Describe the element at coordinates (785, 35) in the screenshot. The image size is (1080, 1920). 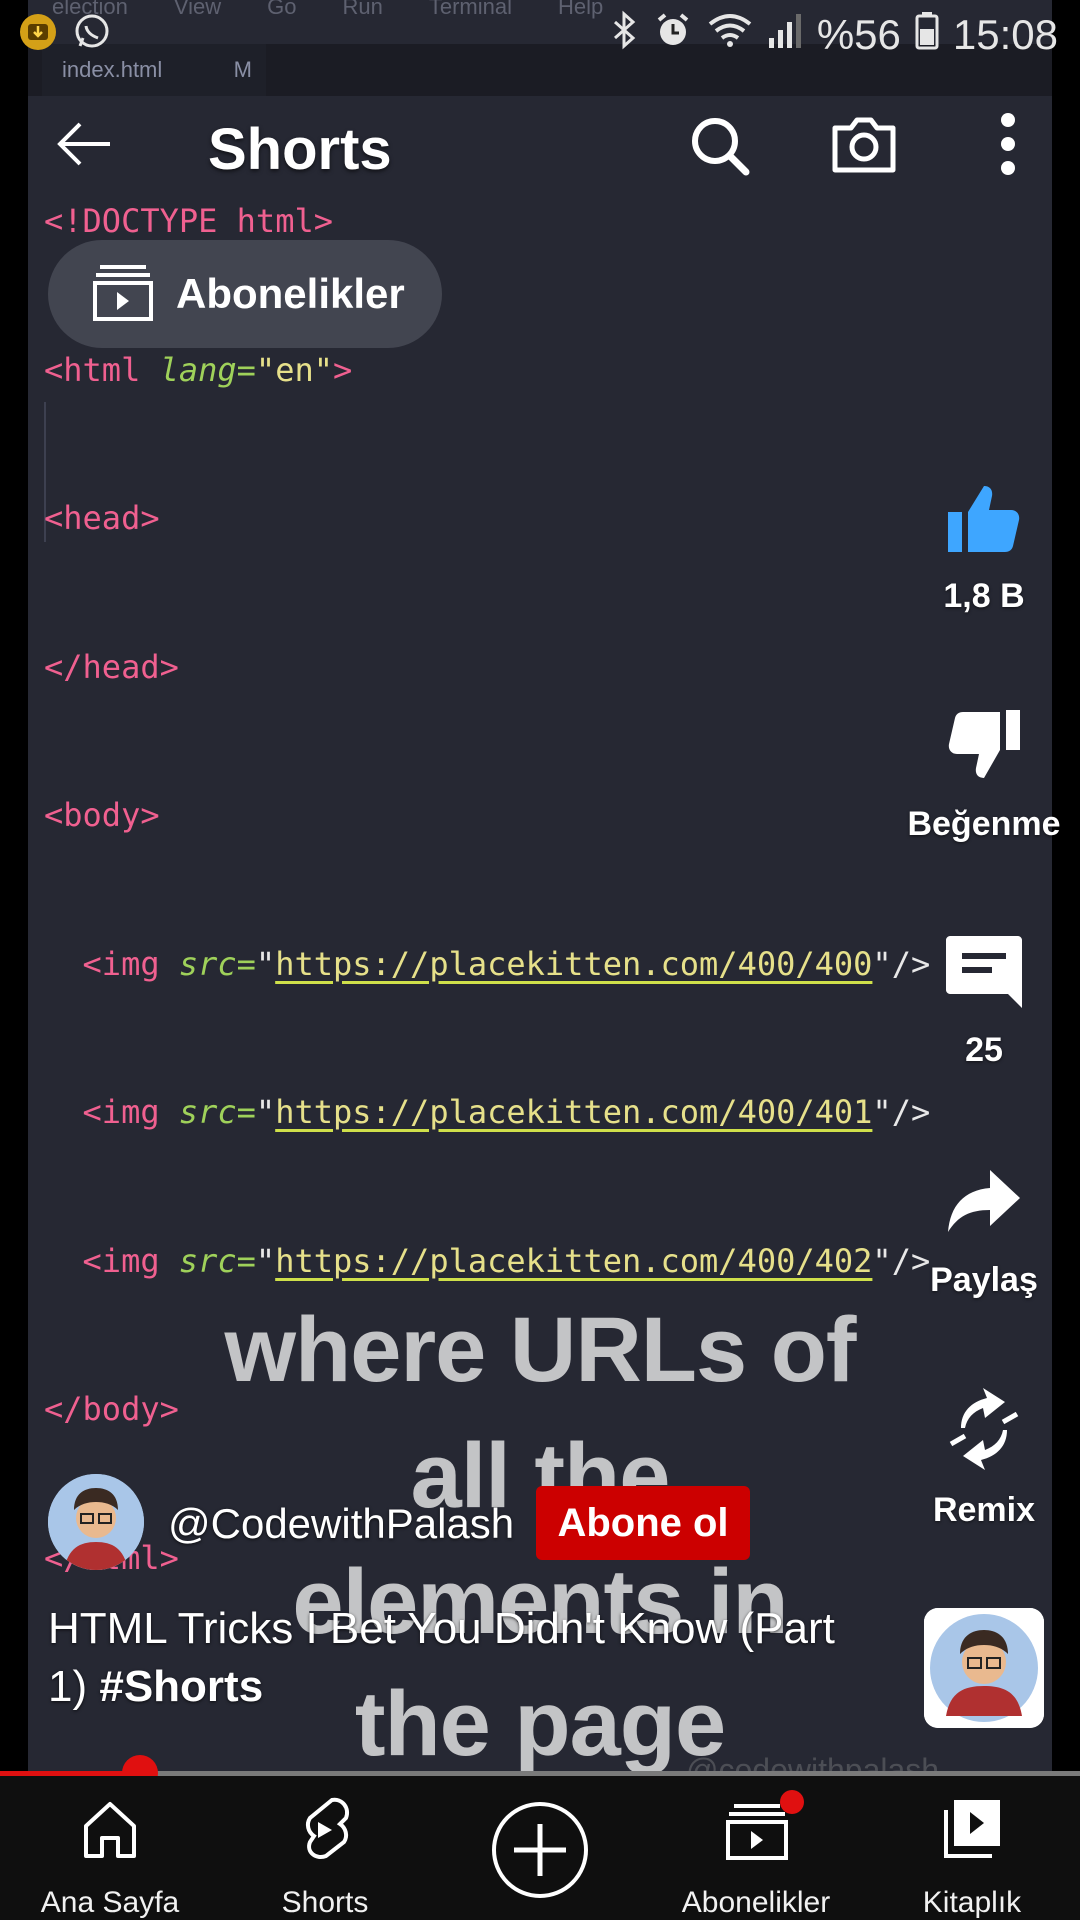
I see `signal-icon` at that location.